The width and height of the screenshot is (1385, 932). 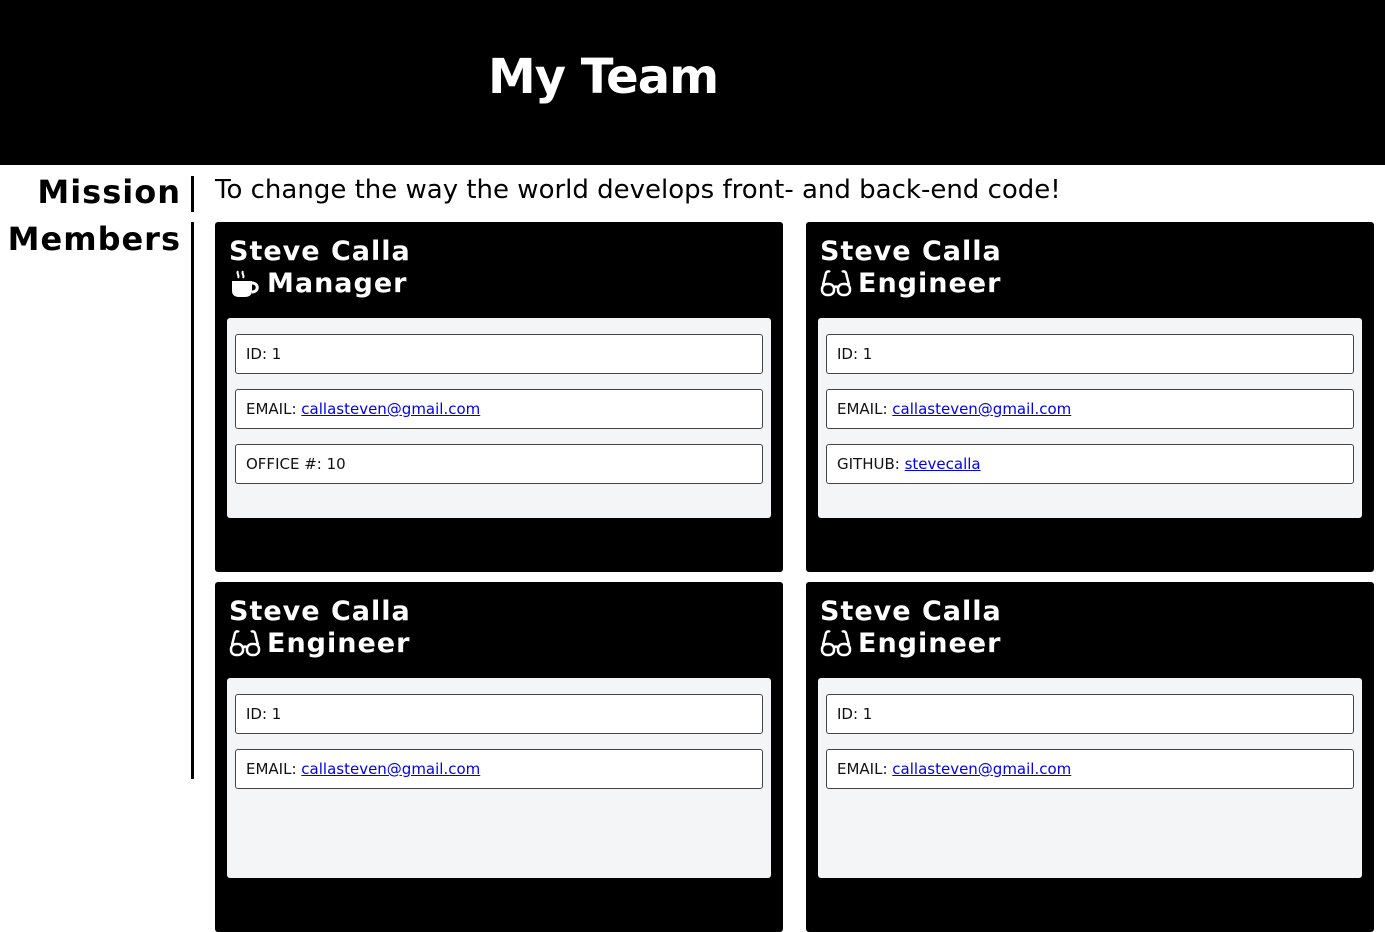 What do you see at coordinates (109, 192) in the screenshot?
I see `mission-label: Mission` at bounding box center [109, 192].